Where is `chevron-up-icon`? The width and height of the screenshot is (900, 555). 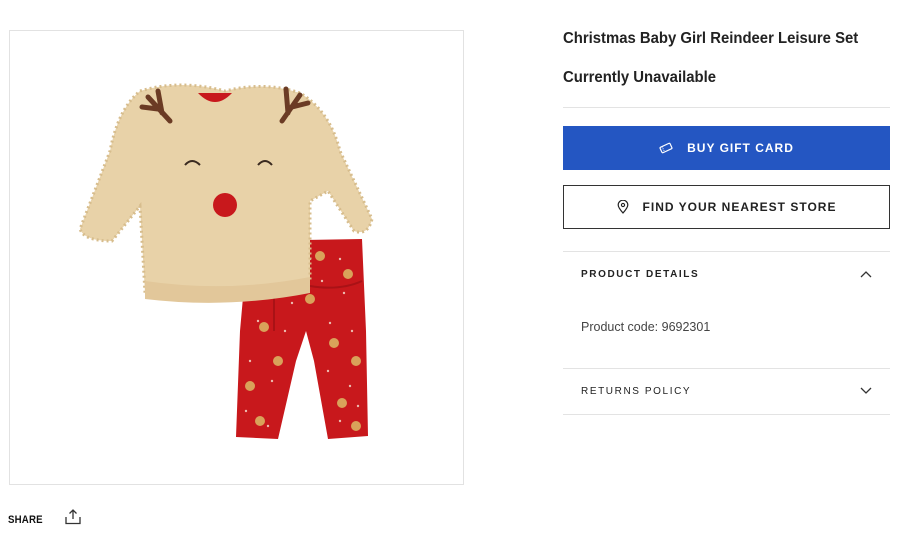 chevron-up-icon is located at coordinates (866, 274).